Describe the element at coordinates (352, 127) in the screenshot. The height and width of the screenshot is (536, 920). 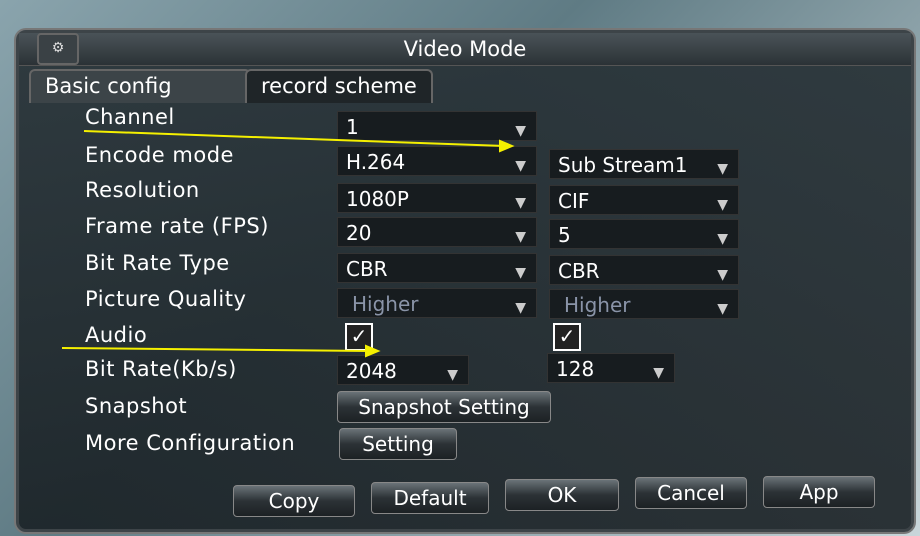
I see `channel-value: 1` at that location.